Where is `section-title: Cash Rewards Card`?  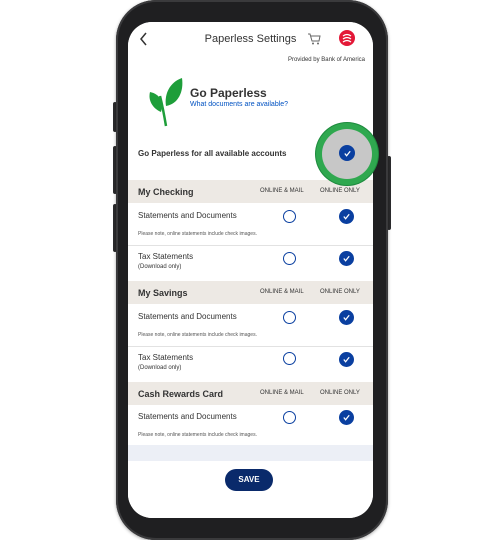
section-title: Cash Rewards Card is located at coordinates (181, 394).